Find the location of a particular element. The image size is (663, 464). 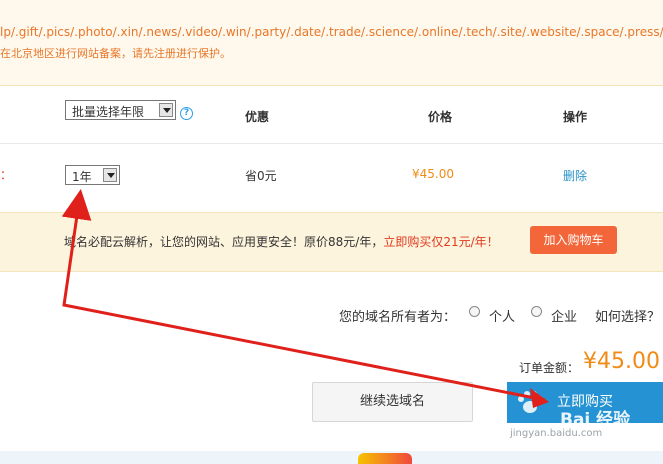

annotation-arrowhead is located at coordinates (539, 398).